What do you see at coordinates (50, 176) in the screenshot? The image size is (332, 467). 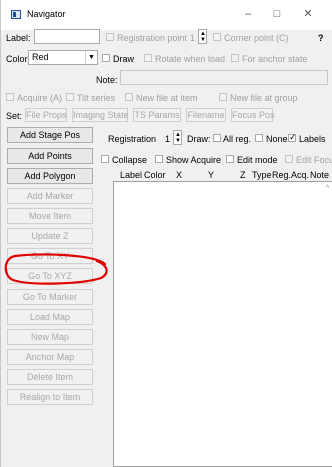 I see `side-button-add-polygon: Add Polygon` at bounding box center [50, 176].